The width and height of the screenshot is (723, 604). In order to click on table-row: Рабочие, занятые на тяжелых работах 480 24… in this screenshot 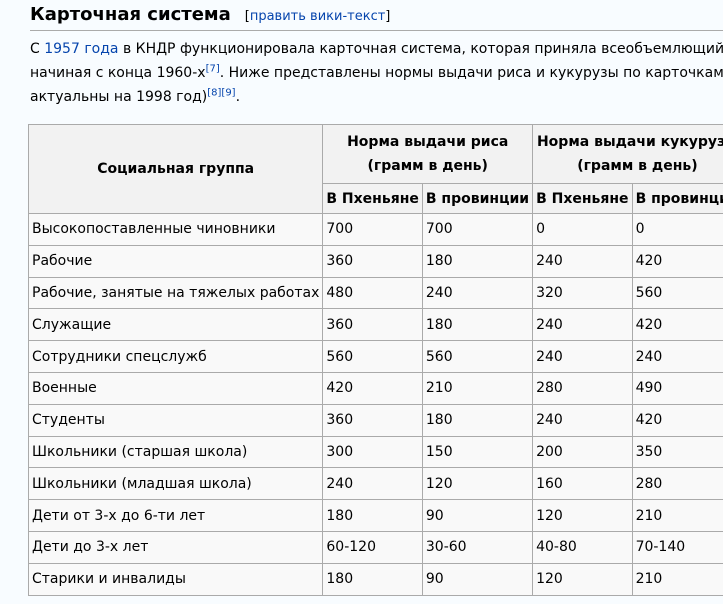, I will do `click(375, 293)`.